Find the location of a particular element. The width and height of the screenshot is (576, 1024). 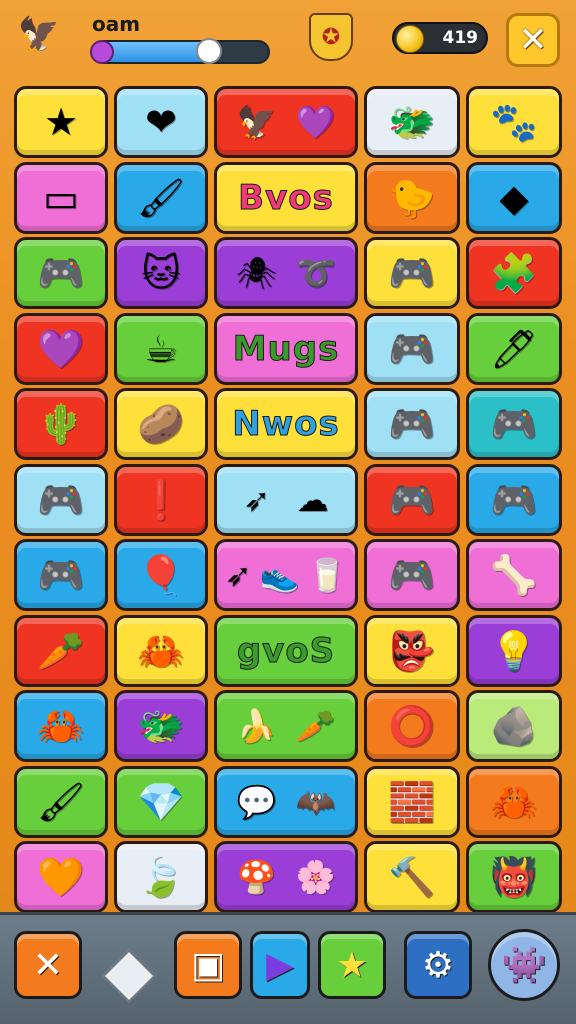

settings-button: ⚙ is located at coordinates (438, 965).